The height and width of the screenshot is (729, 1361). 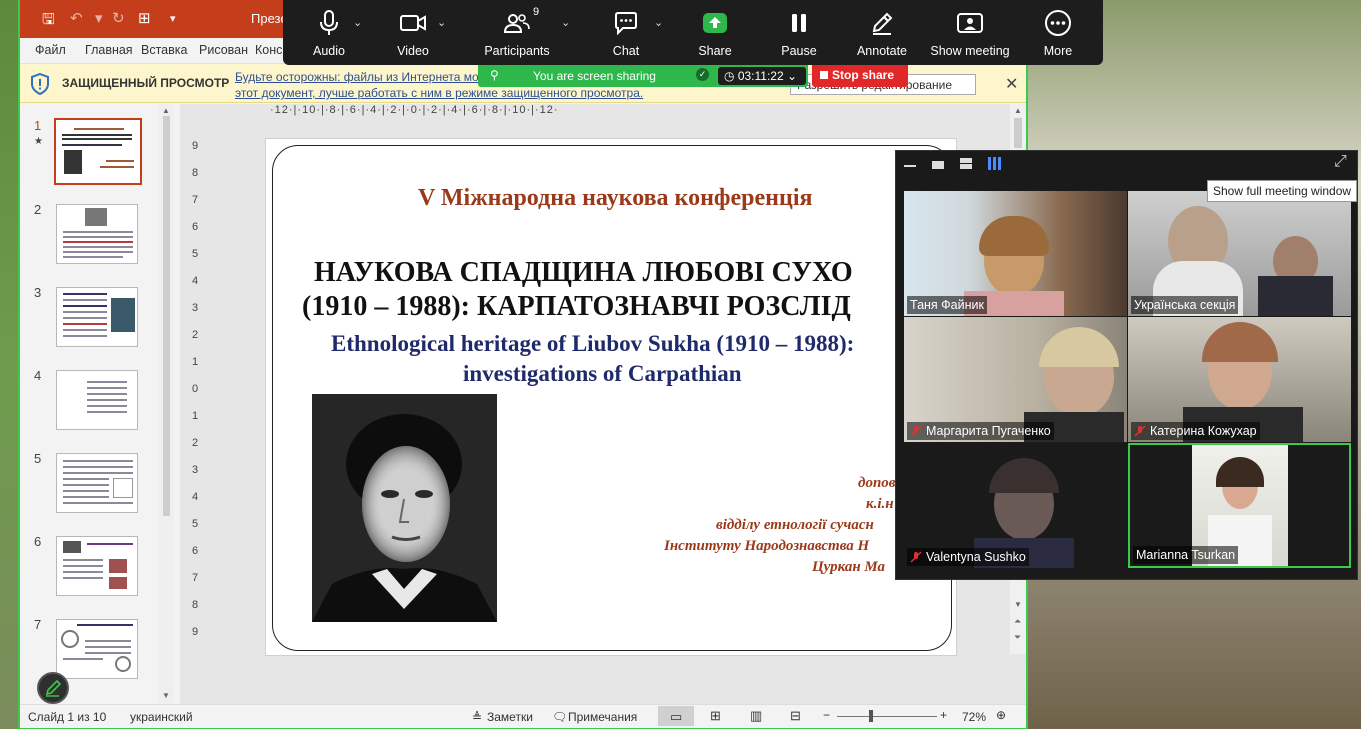 I want to click on undo-icon: ↶, so click(x=76, y=18).